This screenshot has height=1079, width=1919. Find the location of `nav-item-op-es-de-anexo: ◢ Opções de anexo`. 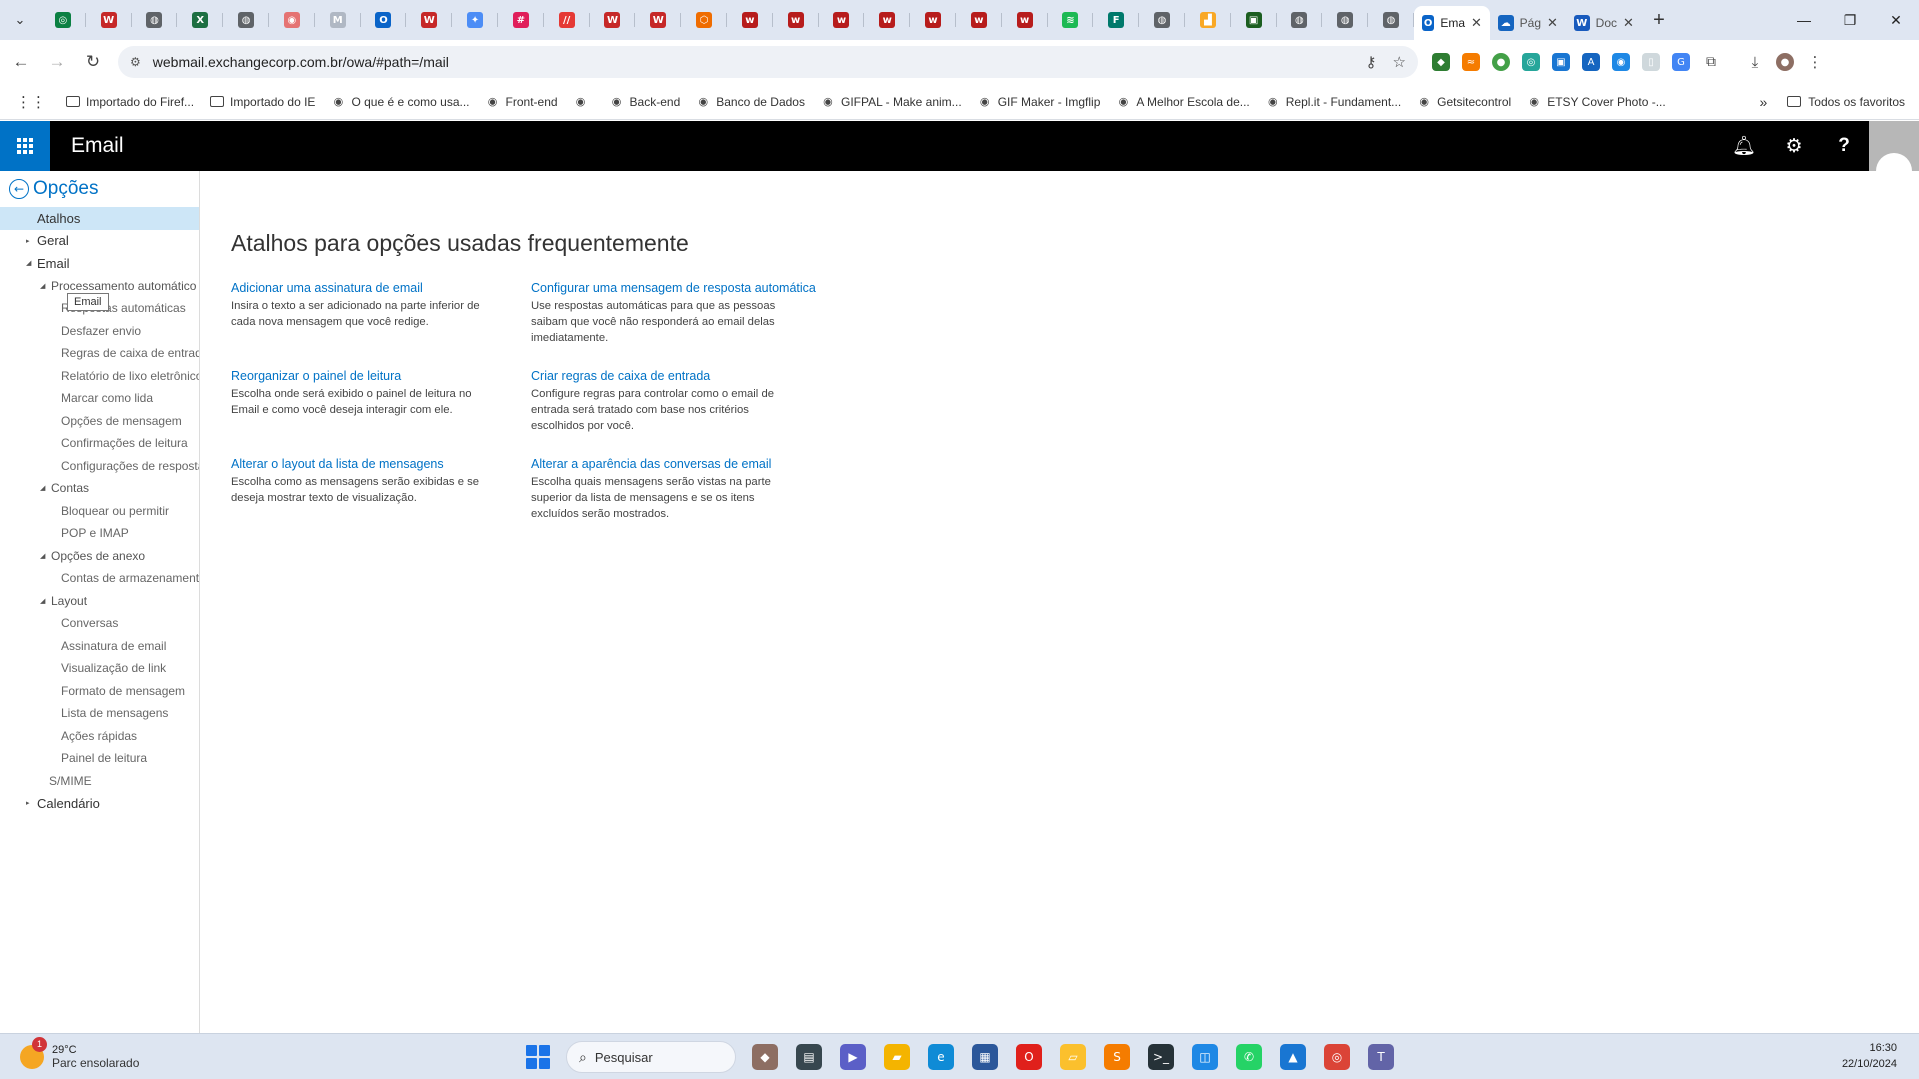

nav-item-op-es-de-anexo: ◢ Opções de anexo is located at coordinates (99, 556).